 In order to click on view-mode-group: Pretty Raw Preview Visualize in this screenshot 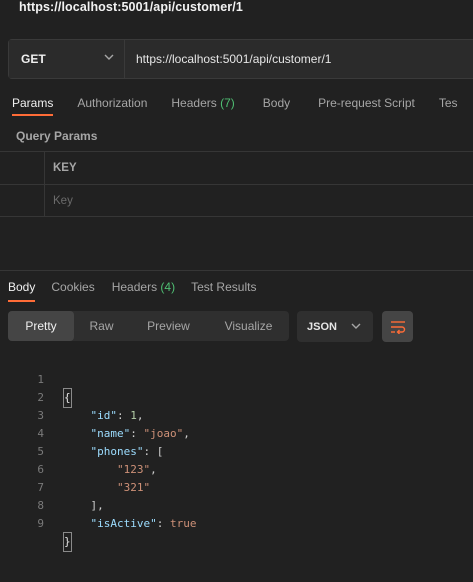, I will do `click(148, 326)`.